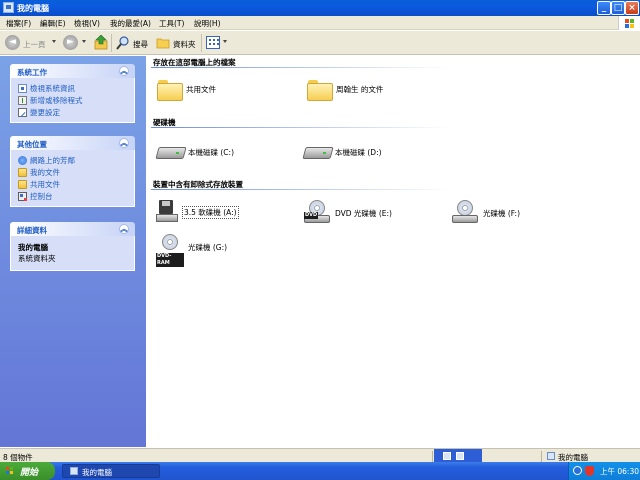  I want to click on other-places-panel: 其他位置 ︽ 網路上的芳鄰 我的文件 共用文件 控制台, so click(72, 171).